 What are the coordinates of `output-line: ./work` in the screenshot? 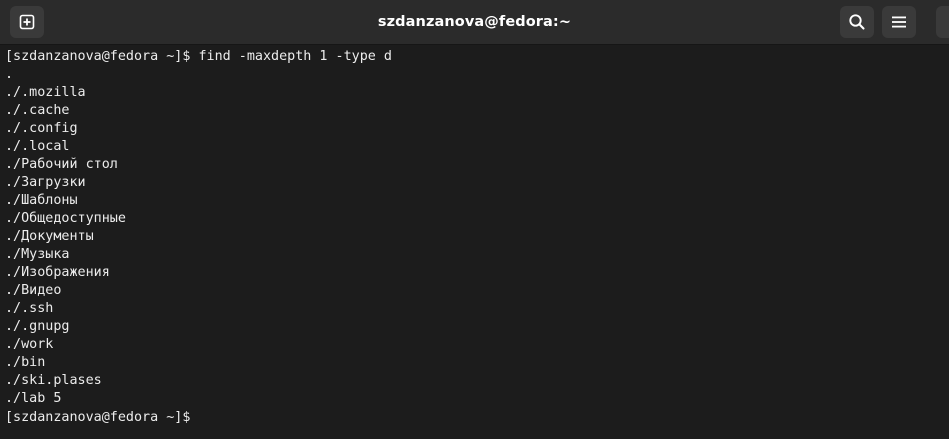 It's located at (29, 344).